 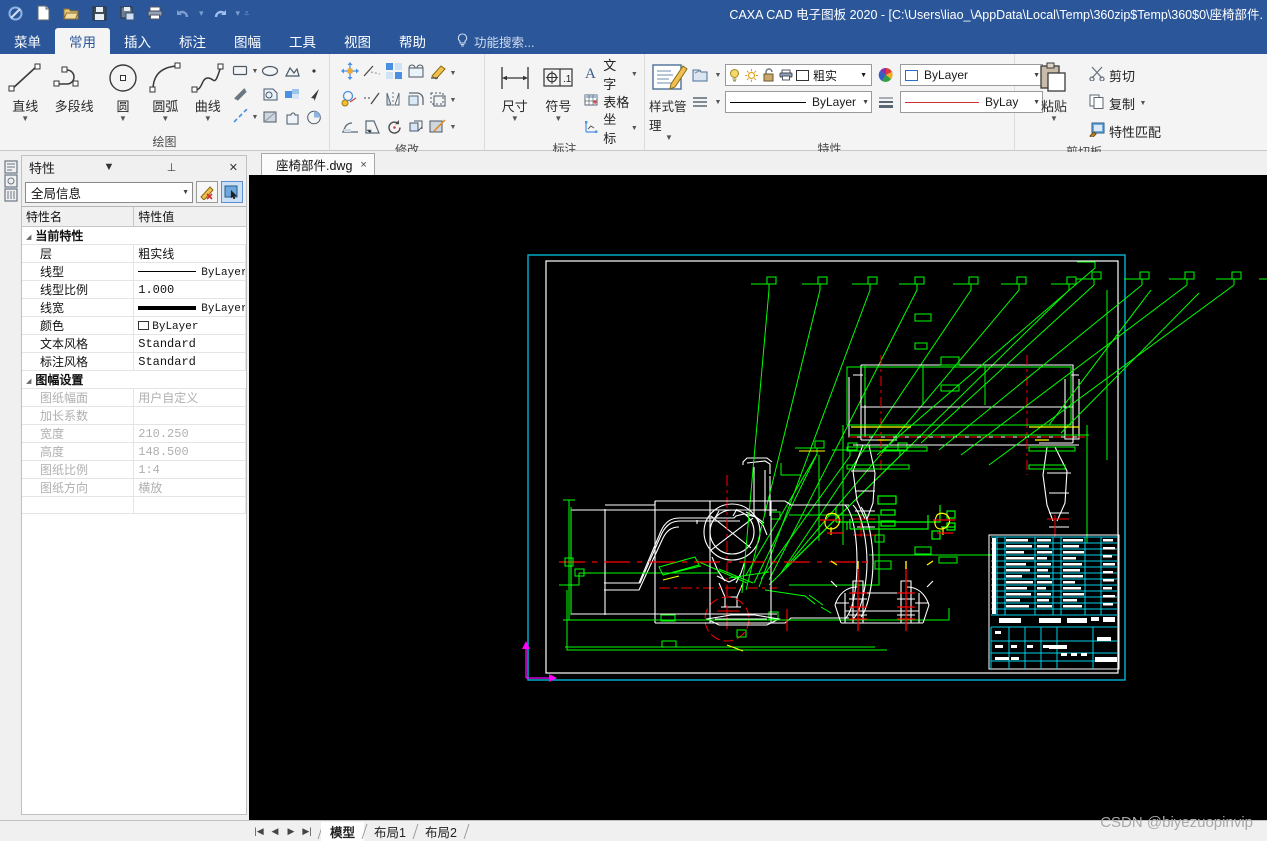 What do you see at coordinates (350, 127) in the screenshot?
I see `stretch-icon` at bounding box center [350, 127].